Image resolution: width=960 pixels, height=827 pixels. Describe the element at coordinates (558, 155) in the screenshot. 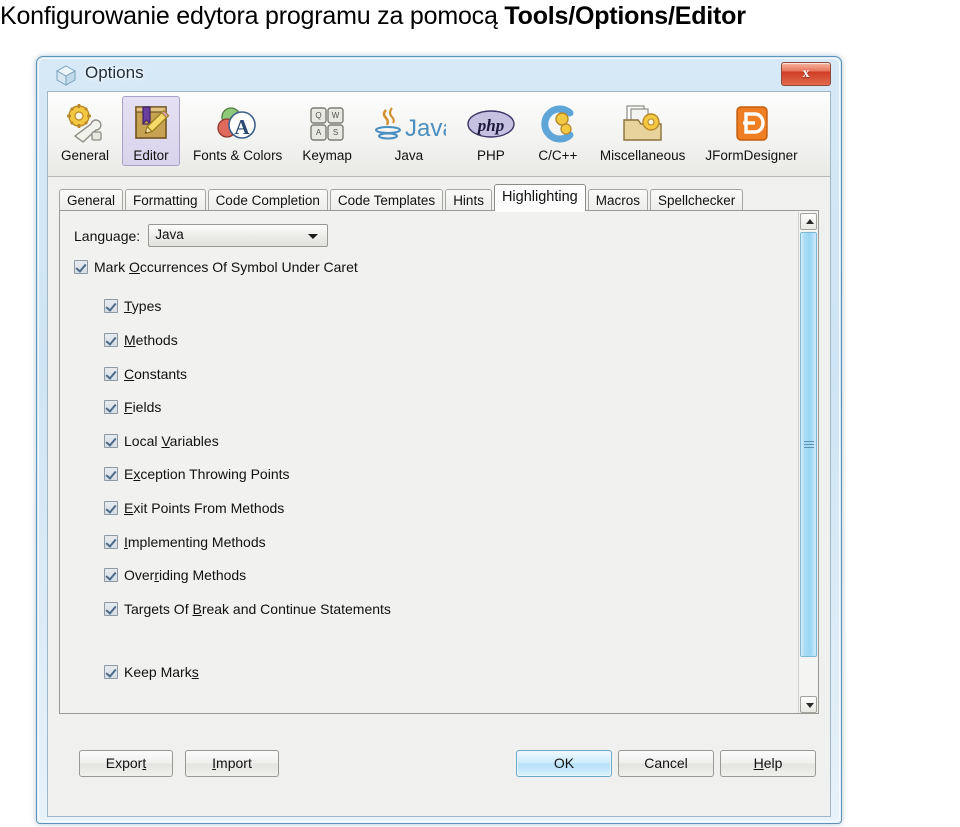

I see `category-label: C/C++` at that location.